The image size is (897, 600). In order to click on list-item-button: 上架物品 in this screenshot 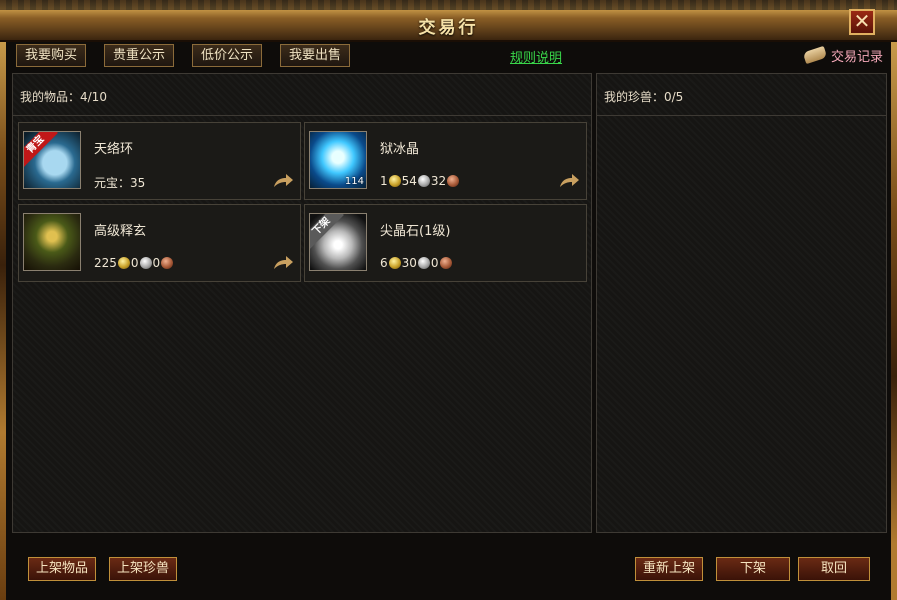, I will do `click(62, 569)`.